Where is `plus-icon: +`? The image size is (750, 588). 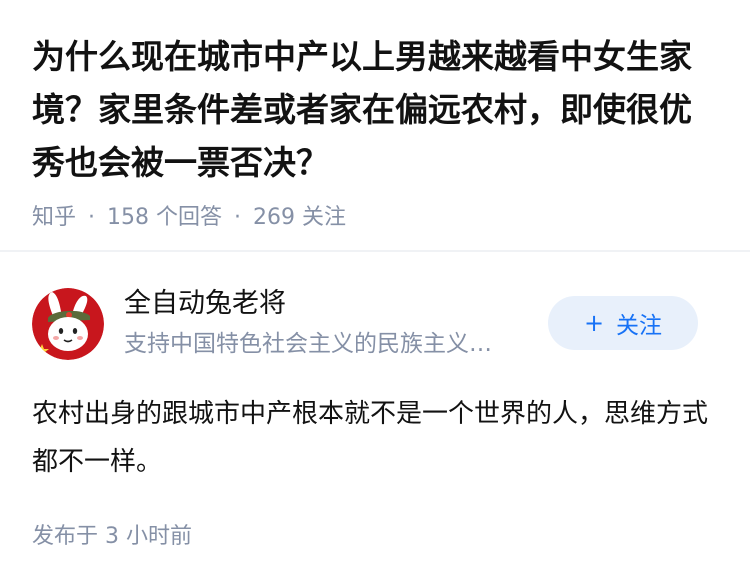
plus-icon: + is located at coordinates (594, 323).